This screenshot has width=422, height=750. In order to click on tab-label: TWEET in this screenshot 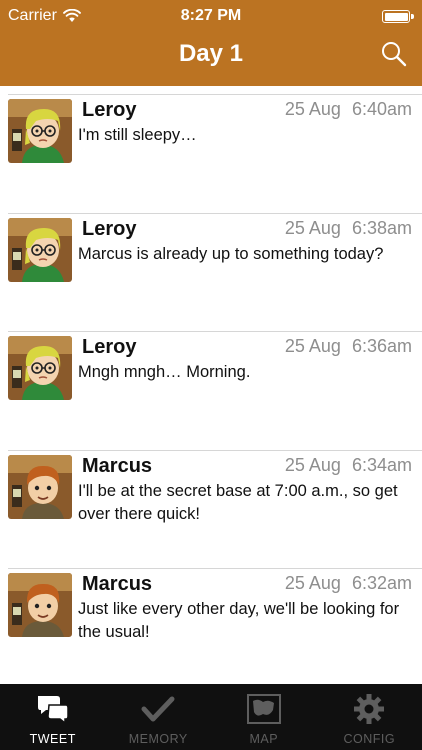, I will do `click(52, 739)`.